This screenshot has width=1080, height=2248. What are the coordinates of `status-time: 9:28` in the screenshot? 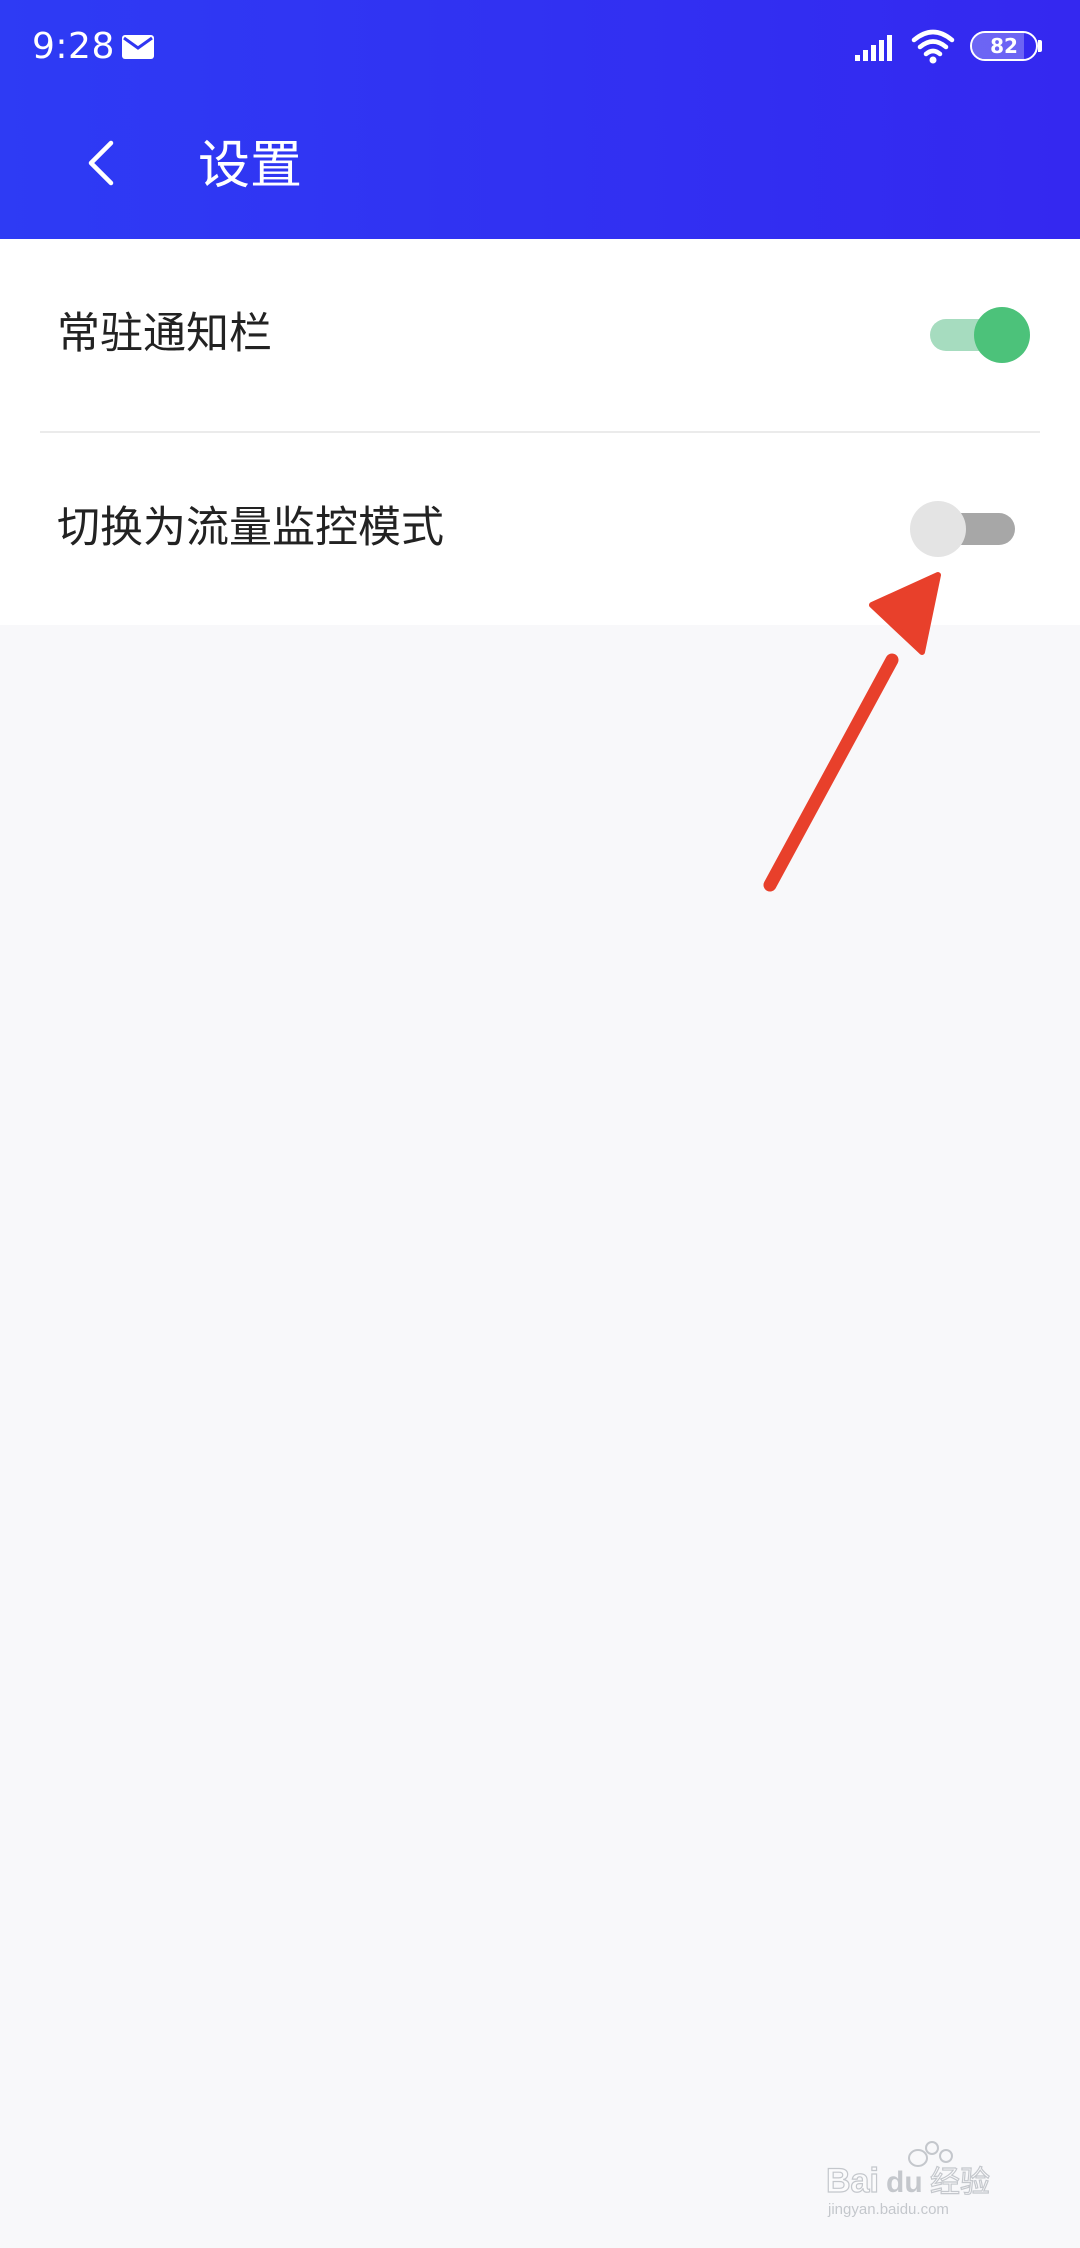 It's located at (73, 46).